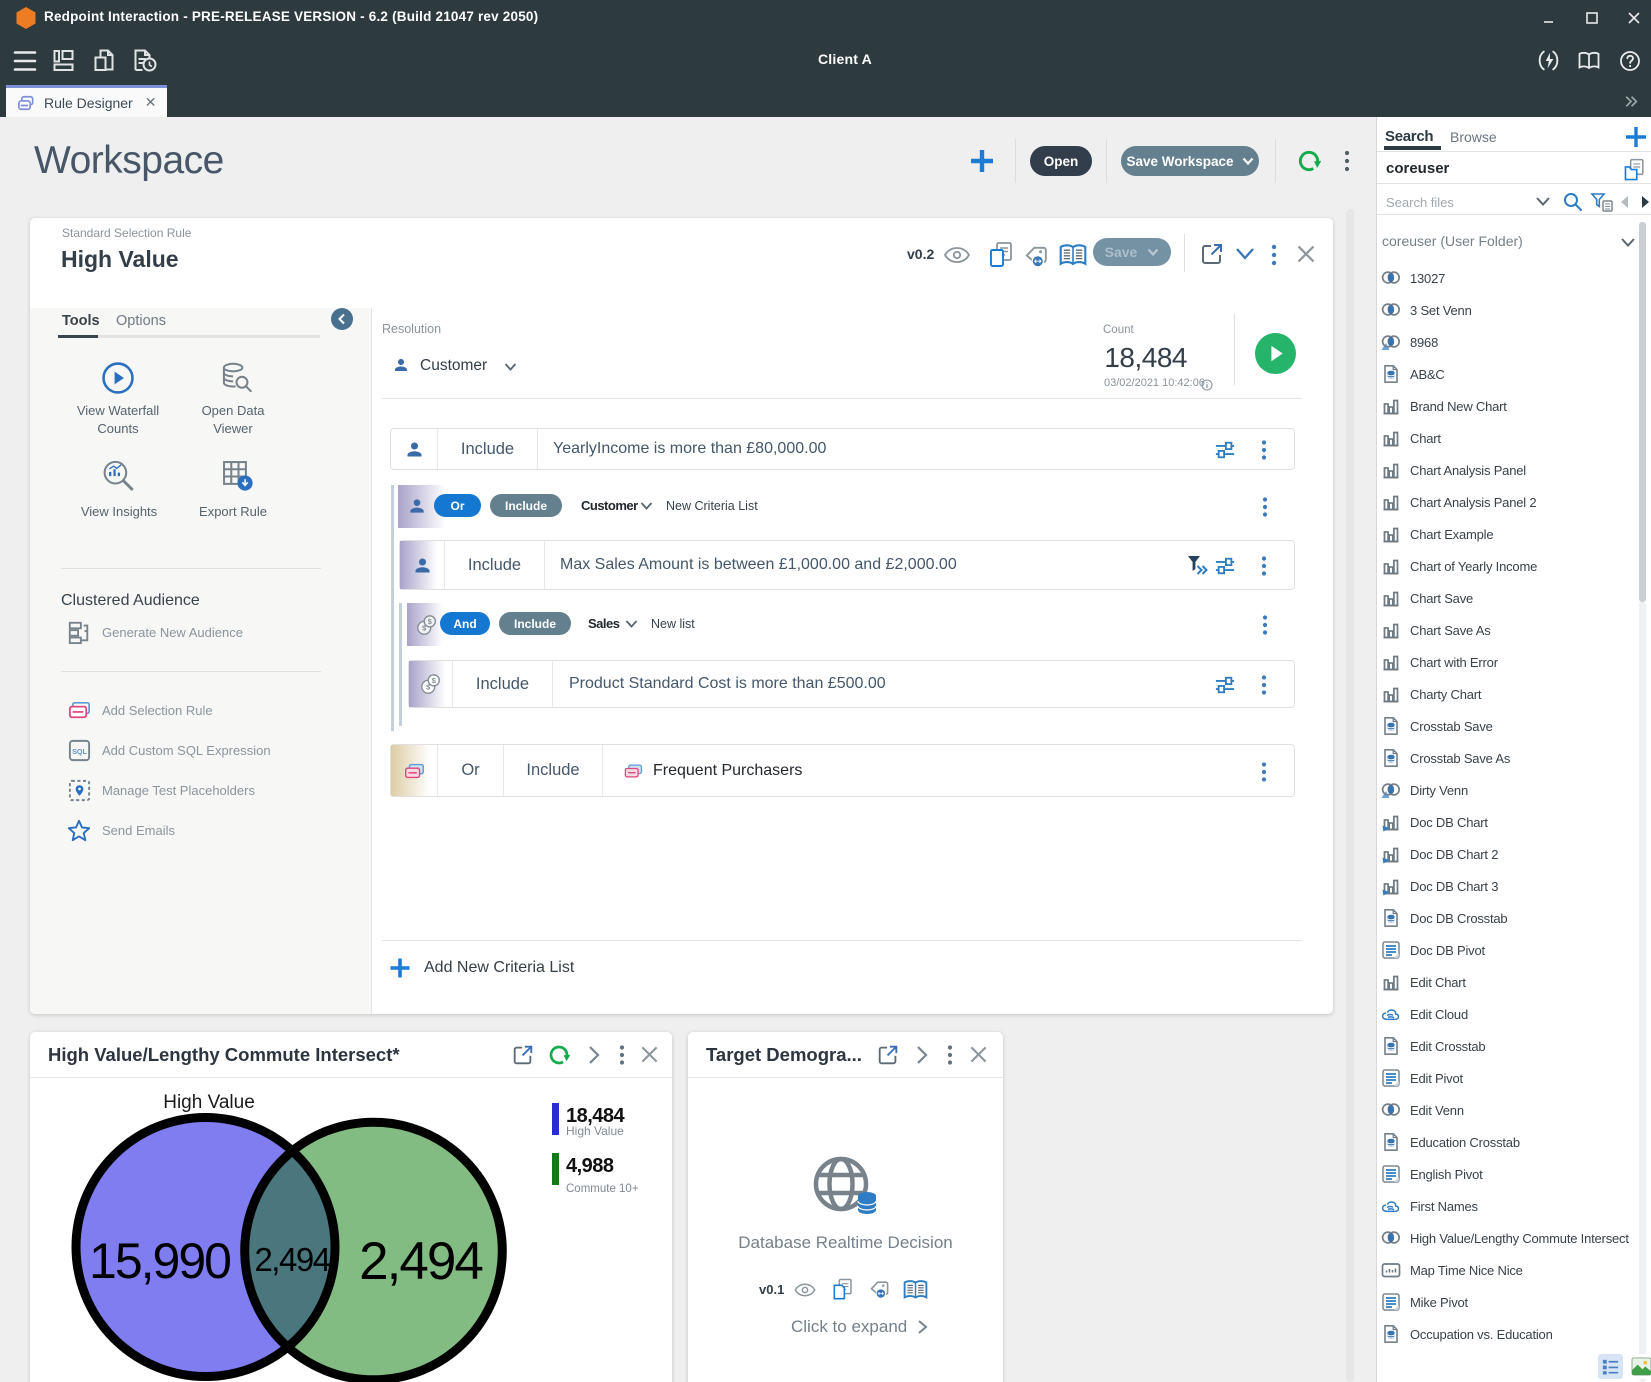 The height and width of the screenshot is (1382, 1651). I want to click on svg-text: 15,990, so click(159, 1261).